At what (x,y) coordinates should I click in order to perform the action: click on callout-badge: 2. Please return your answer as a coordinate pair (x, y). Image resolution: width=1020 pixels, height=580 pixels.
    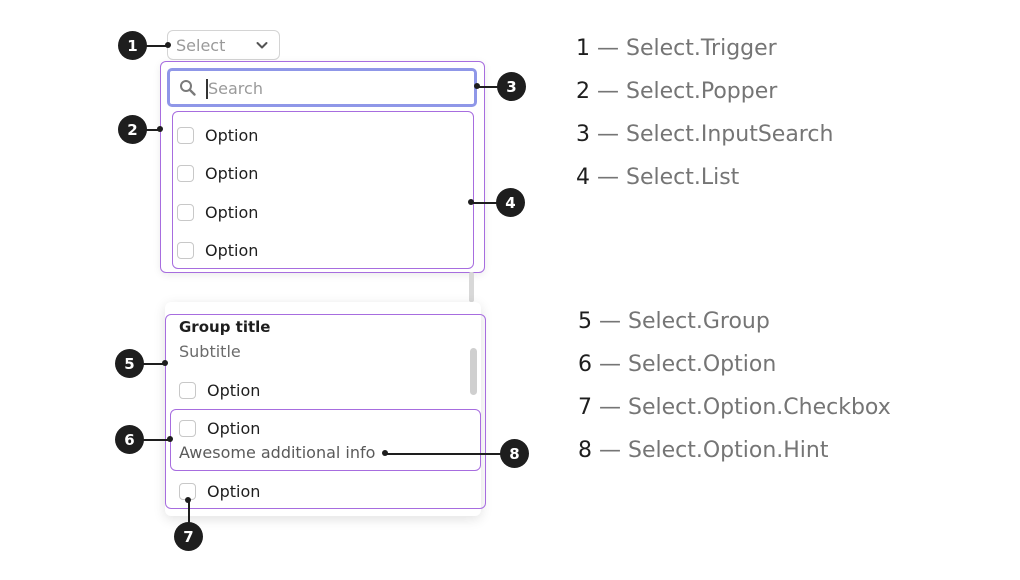
    Looking at the image, I should click on (132, 129).